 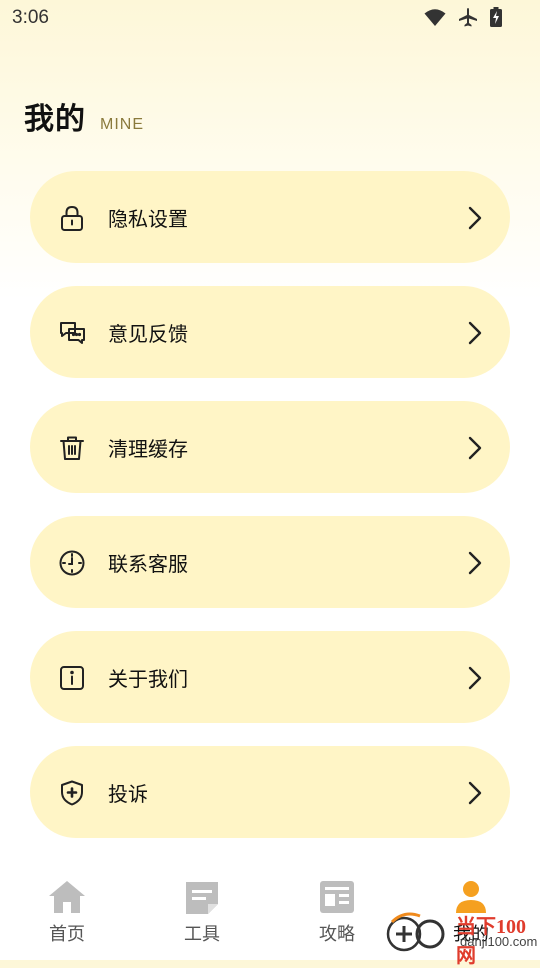 I want to click on nav-tab-label: 首页, so click(x=67, y=934).